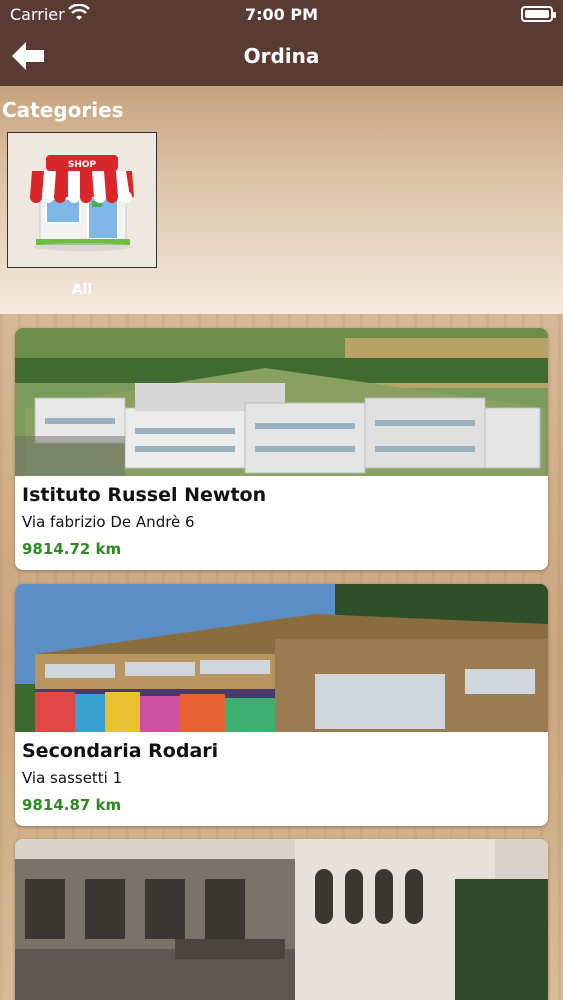 This screenshot has height=1000, width=563. I want to click on shop-sign: SHOP, so click(82, 165).